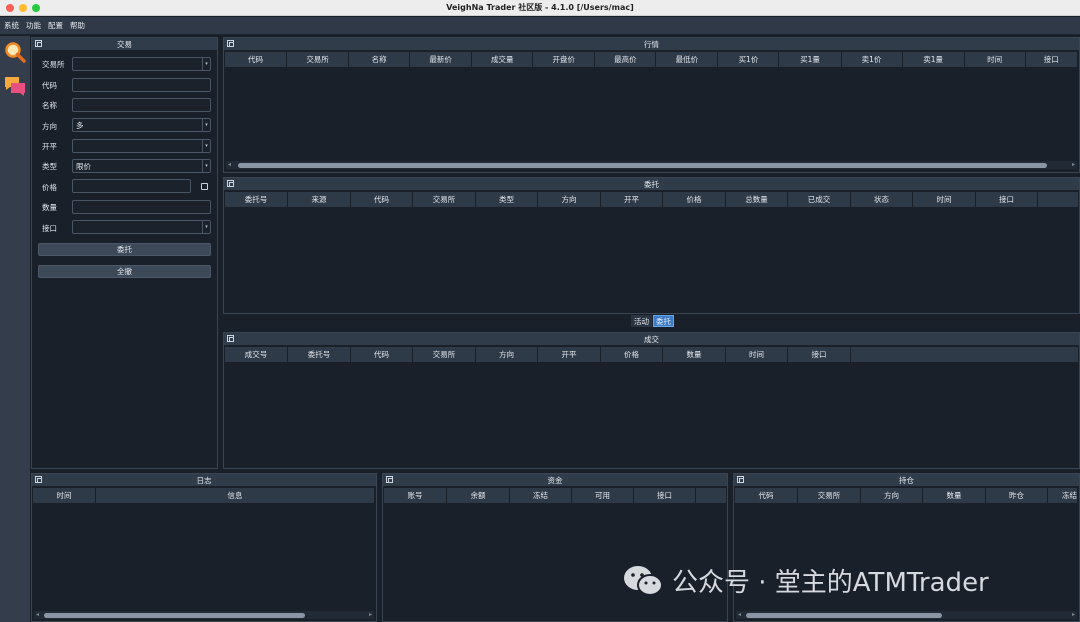  What do you see at coordinates (141, 207) in the screenshot?
I see `volume-input` at bounding box center [141, 207].